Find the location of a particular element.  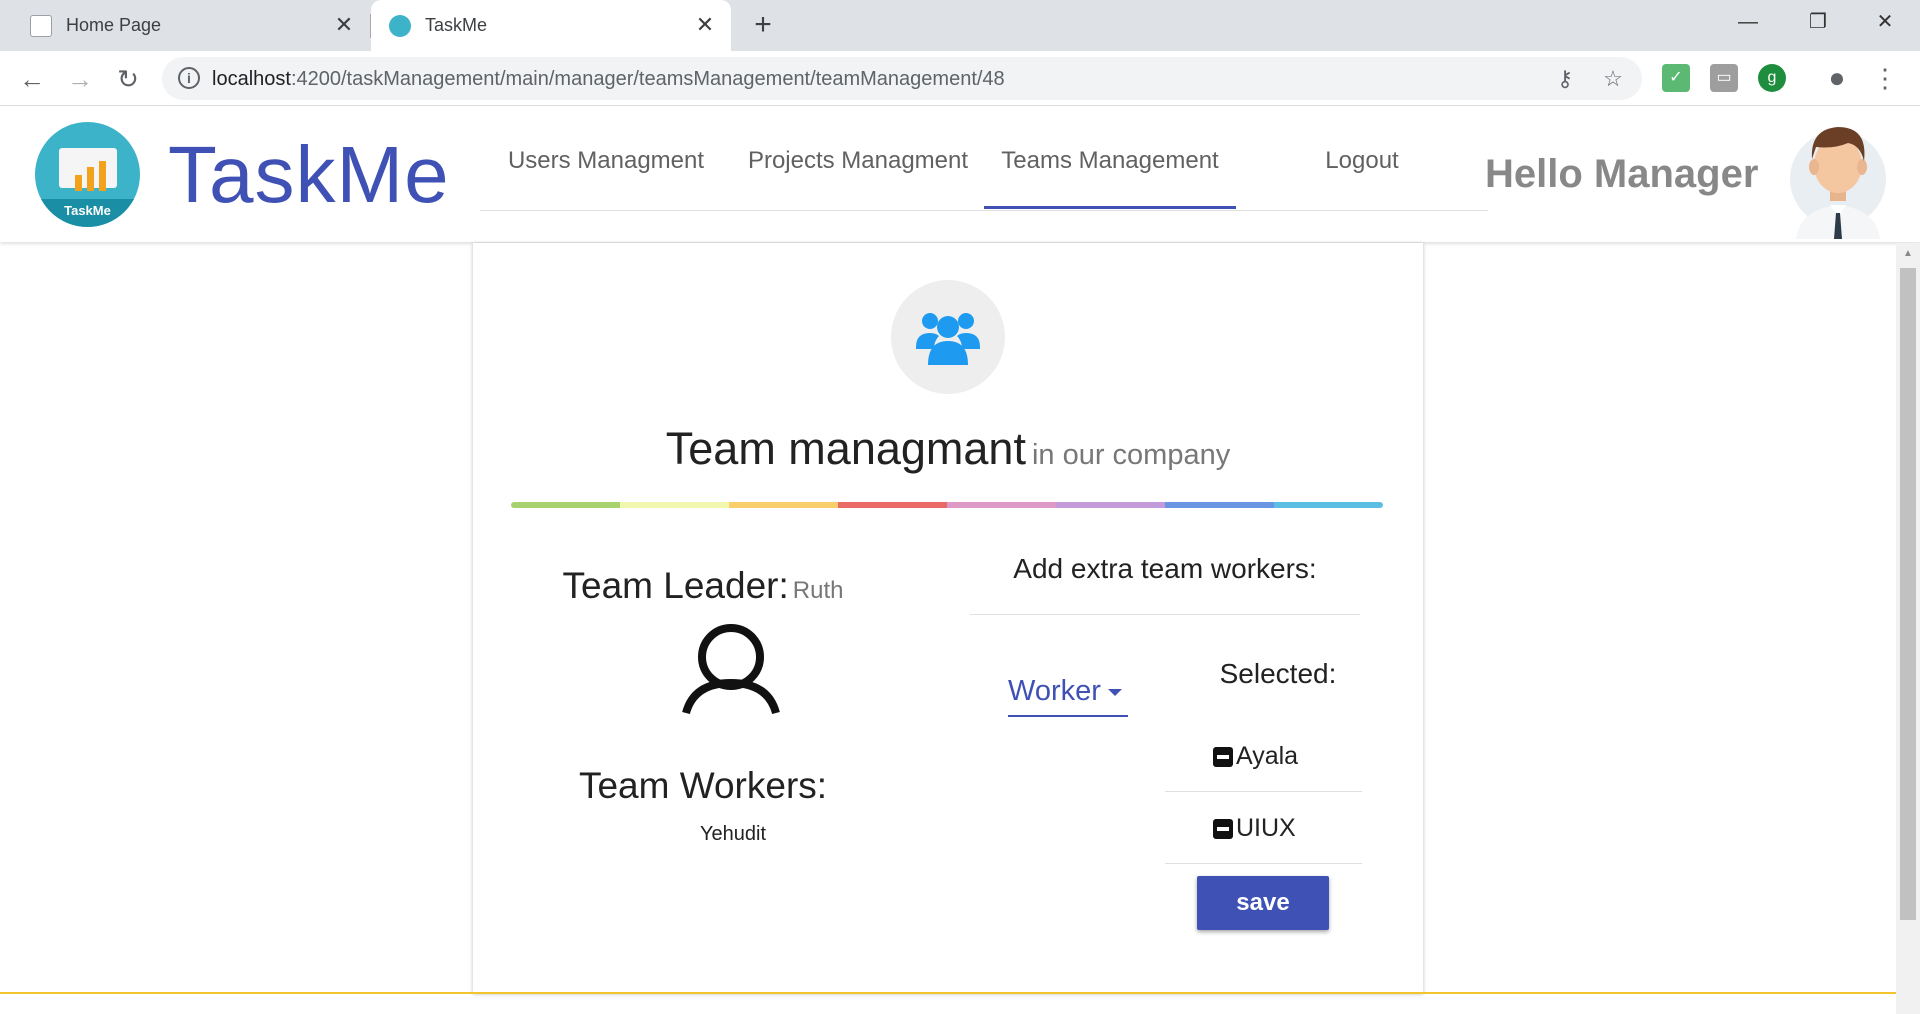

account-icon: ● is located at coordinates (1837, 78).